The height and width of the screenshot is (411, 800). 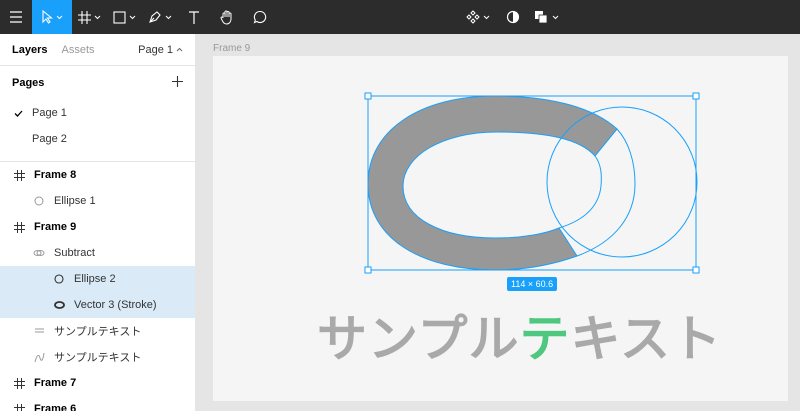 I want to click on rectangle-icon, so click(x=119, y=17).